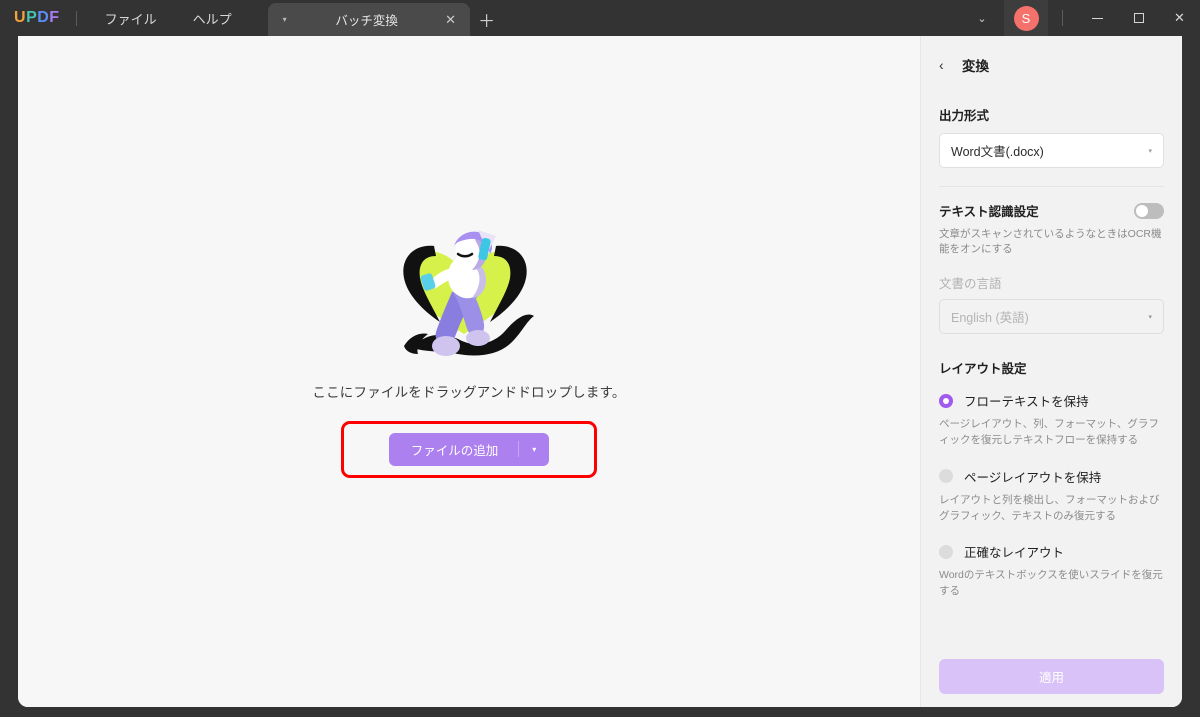  What do you see at coordinates (20, 17) in the screenshot?
I see `logo-letter-u: U` at bounding box center [20, 17].